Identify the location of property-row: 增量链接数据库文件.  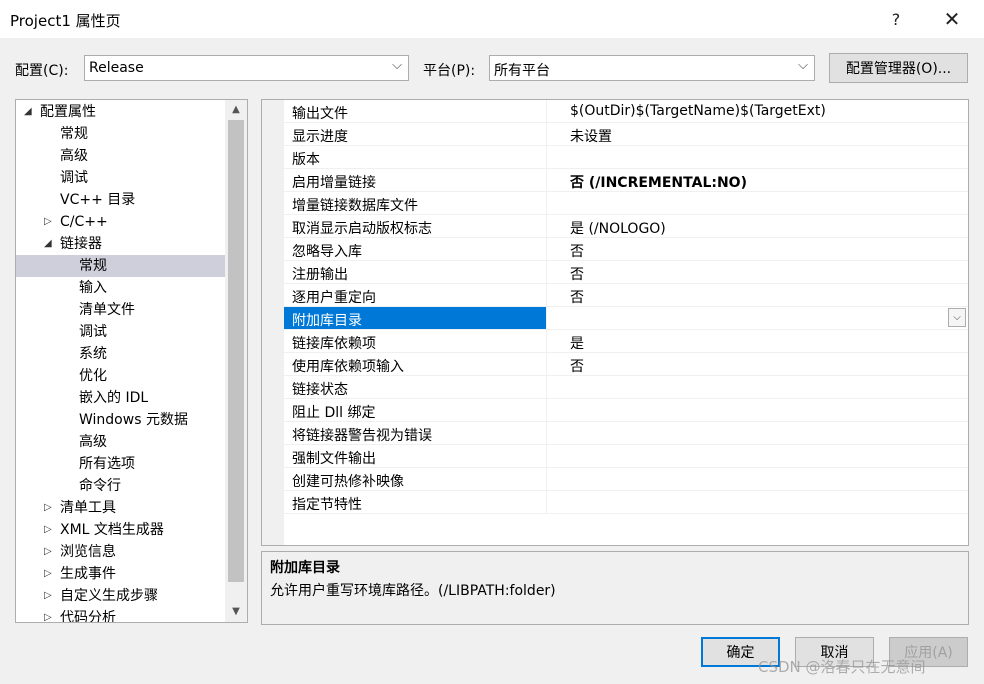
(626, 203).